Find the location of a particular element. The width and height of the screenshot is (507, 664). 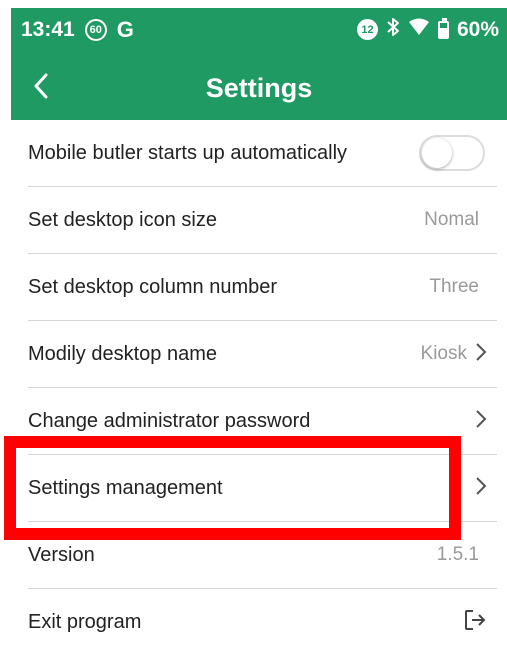

setting-control: 1.5.1 is located at coordinates (467, 555).